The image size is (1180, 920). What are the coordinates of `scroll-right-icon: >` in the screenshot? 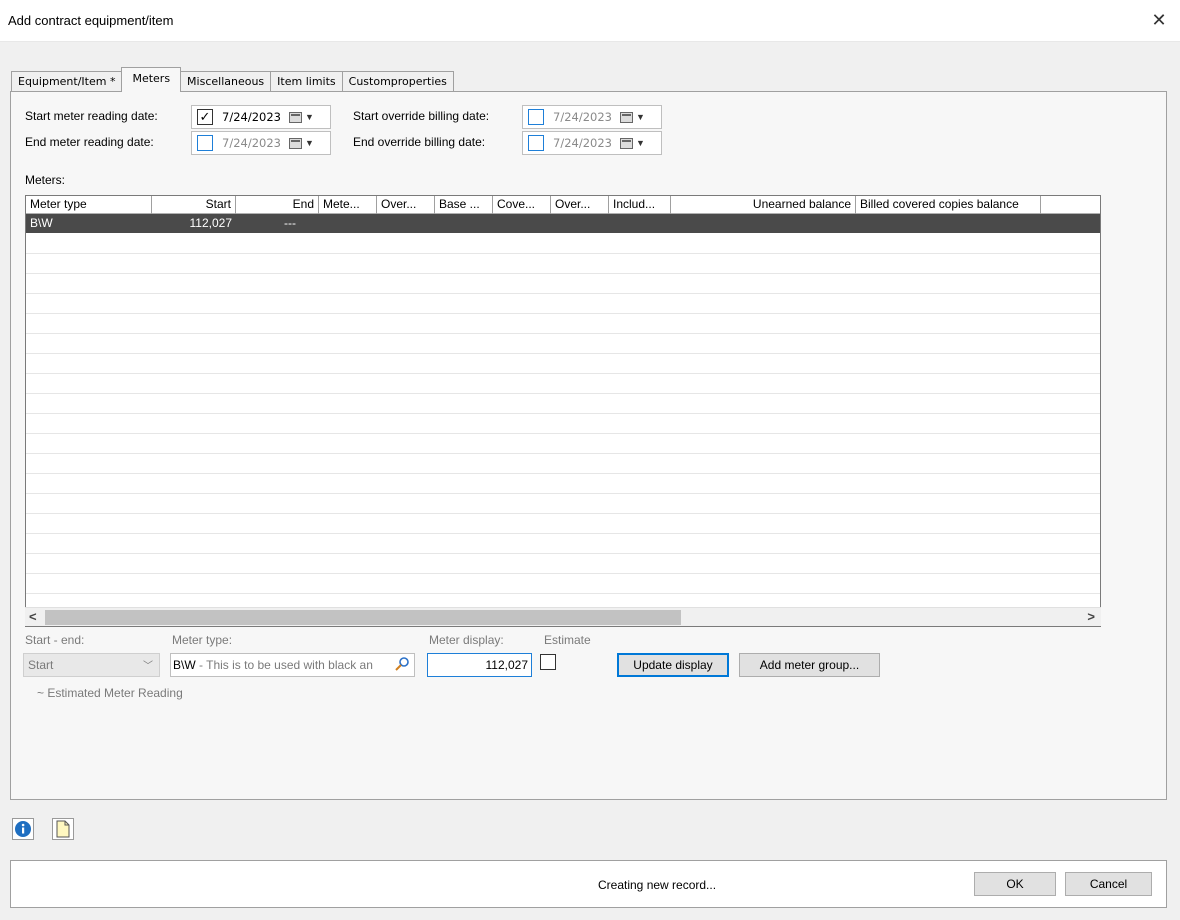 It's located at (1091, 616).